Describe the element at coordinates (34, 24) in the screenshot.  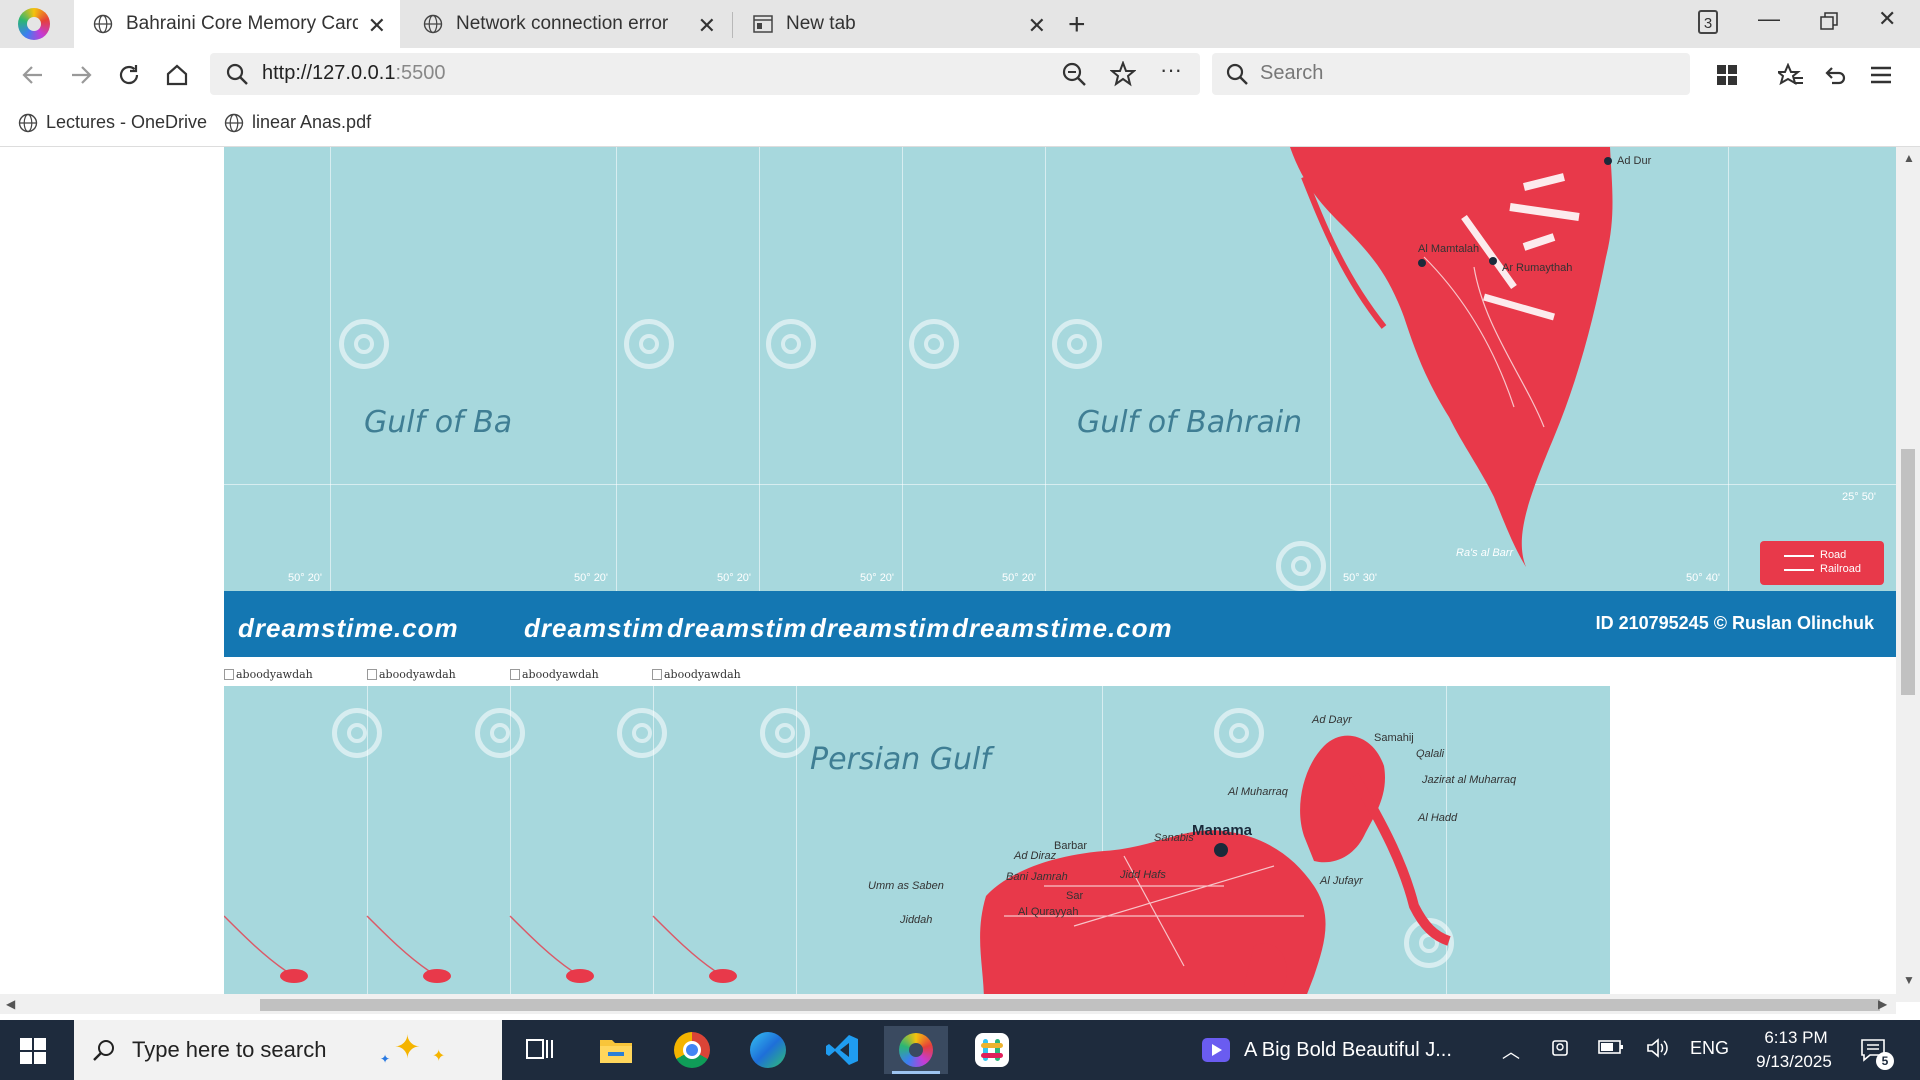
I see `browser-logo-icon` at that location.